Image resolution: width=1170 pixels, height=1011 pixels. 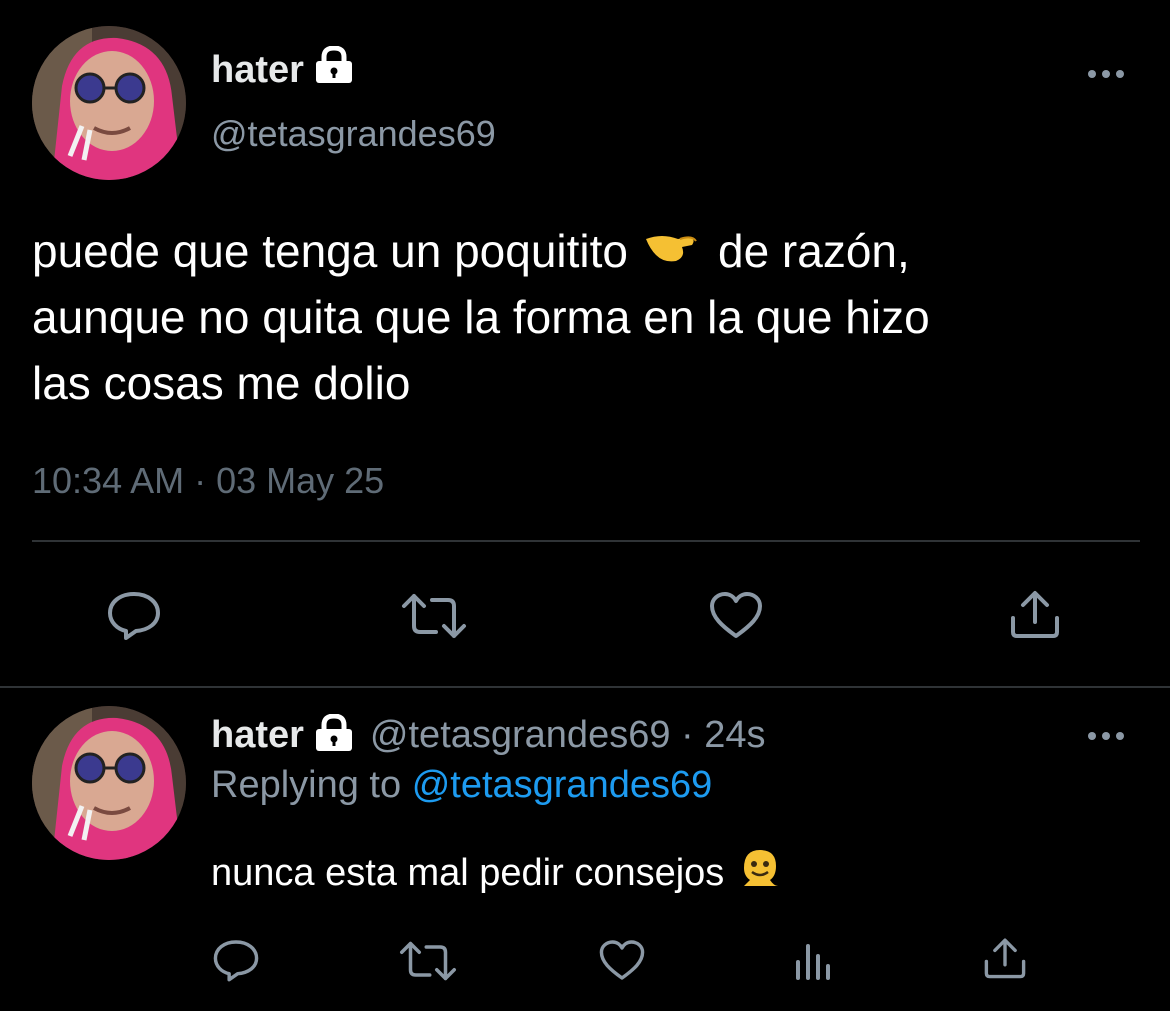 What do you see at coordinates (562, 785) in the screenshot?
I see `replying-to-link: @tetasgrandes69` at bounding box center [562, 785].